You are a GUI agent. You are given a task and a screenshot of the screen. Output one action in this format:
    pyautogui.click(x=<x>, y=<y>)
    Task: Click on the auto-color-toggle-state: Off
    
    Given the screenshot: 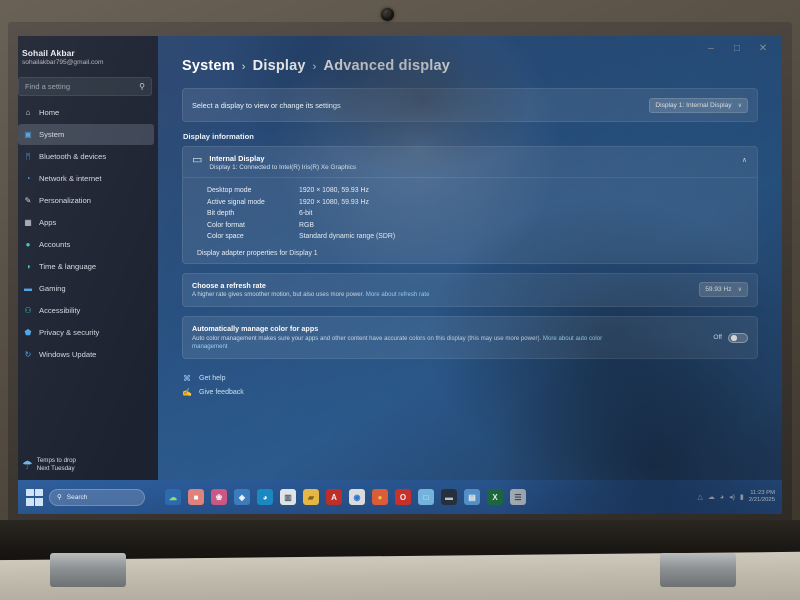 What is the action you would take?
    pyautogui.click(x=717, y=338)
    